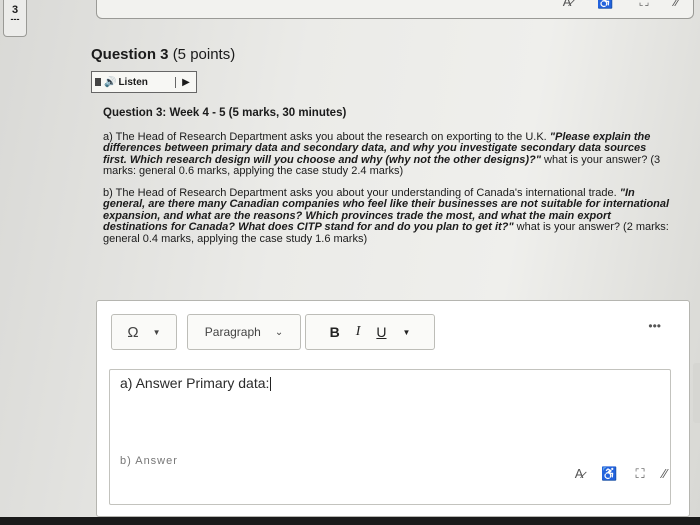 The image size is (700, 525). I want to click on answer-line-a-text: a) Answer Primary data:, so click(195, 383).